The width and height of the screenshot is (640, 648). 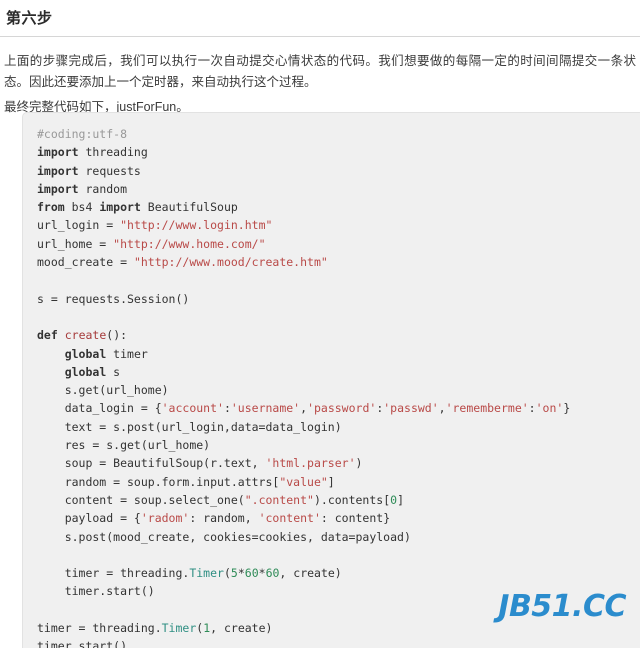 I want to click on code-token-plain: timer, so click(x=127, y=353).